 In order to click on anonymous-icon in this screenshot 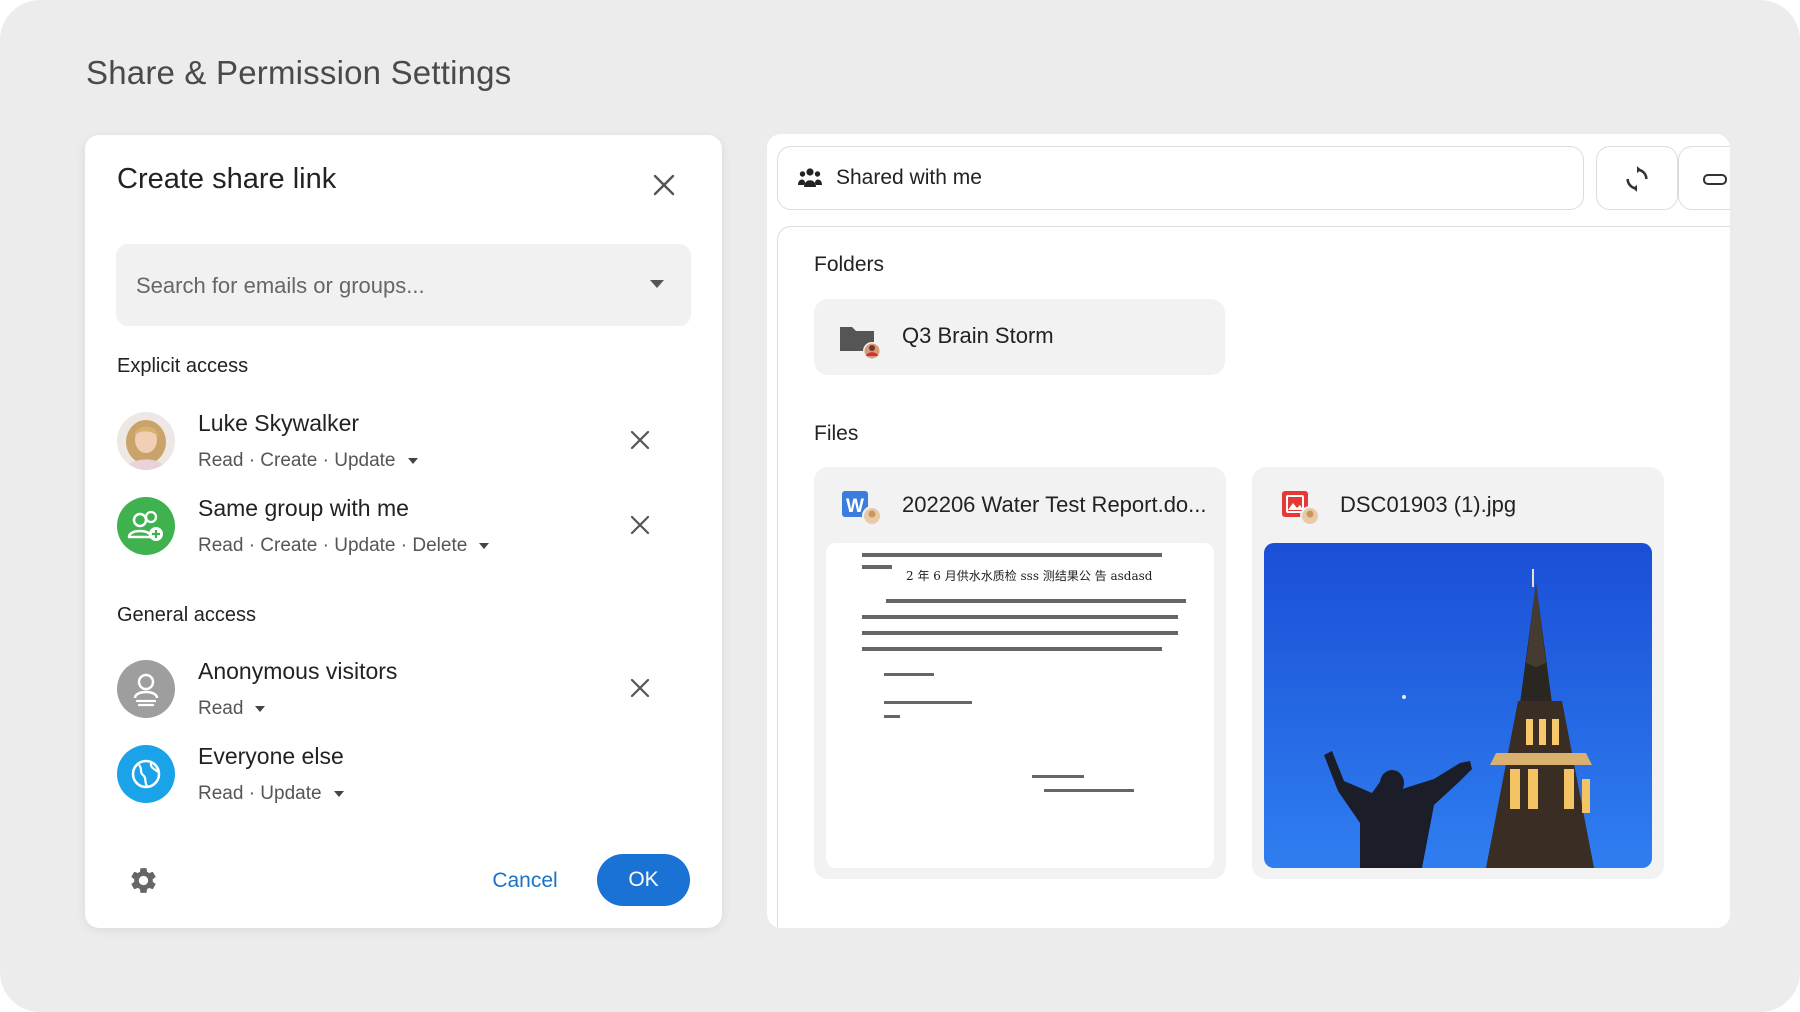, I will do `click(146, 689)`.